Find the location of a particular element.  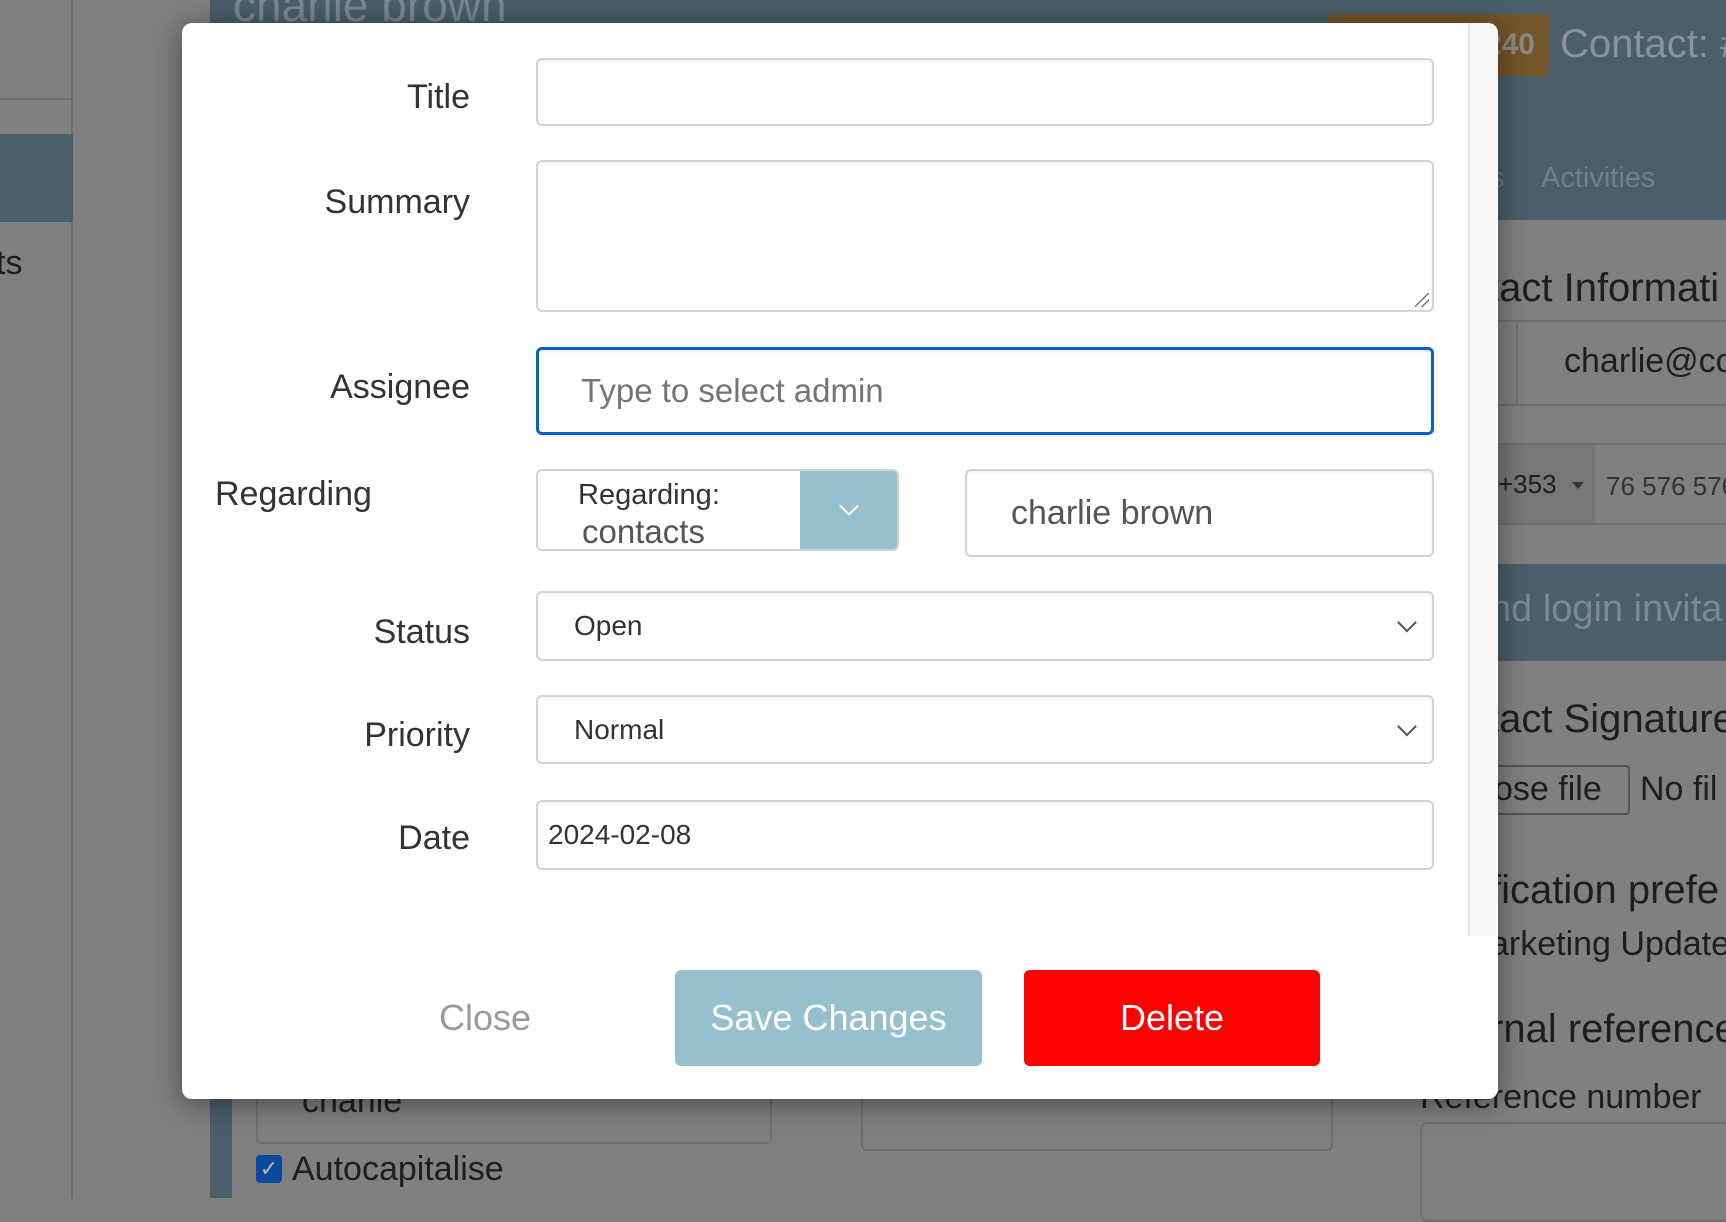

phone-field: +353 76 576 576 is located at coordinates (1603, 484).